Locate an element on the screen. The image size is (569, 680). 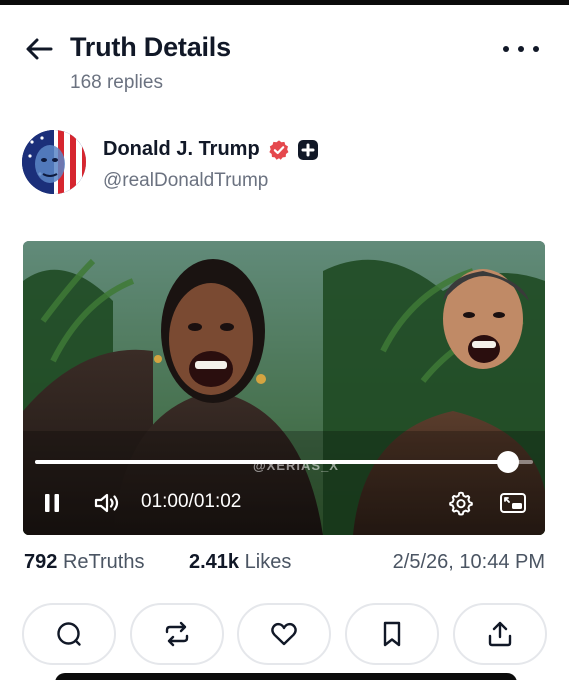
pause-button is located at coordinates (52, 503).